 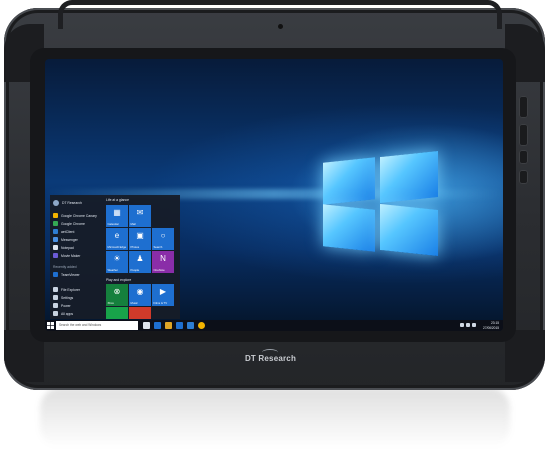 What do you see at coordinates (163, 291) in the screenshot?
I see `tile-icon: ▶` at bounding box center [163, 291].